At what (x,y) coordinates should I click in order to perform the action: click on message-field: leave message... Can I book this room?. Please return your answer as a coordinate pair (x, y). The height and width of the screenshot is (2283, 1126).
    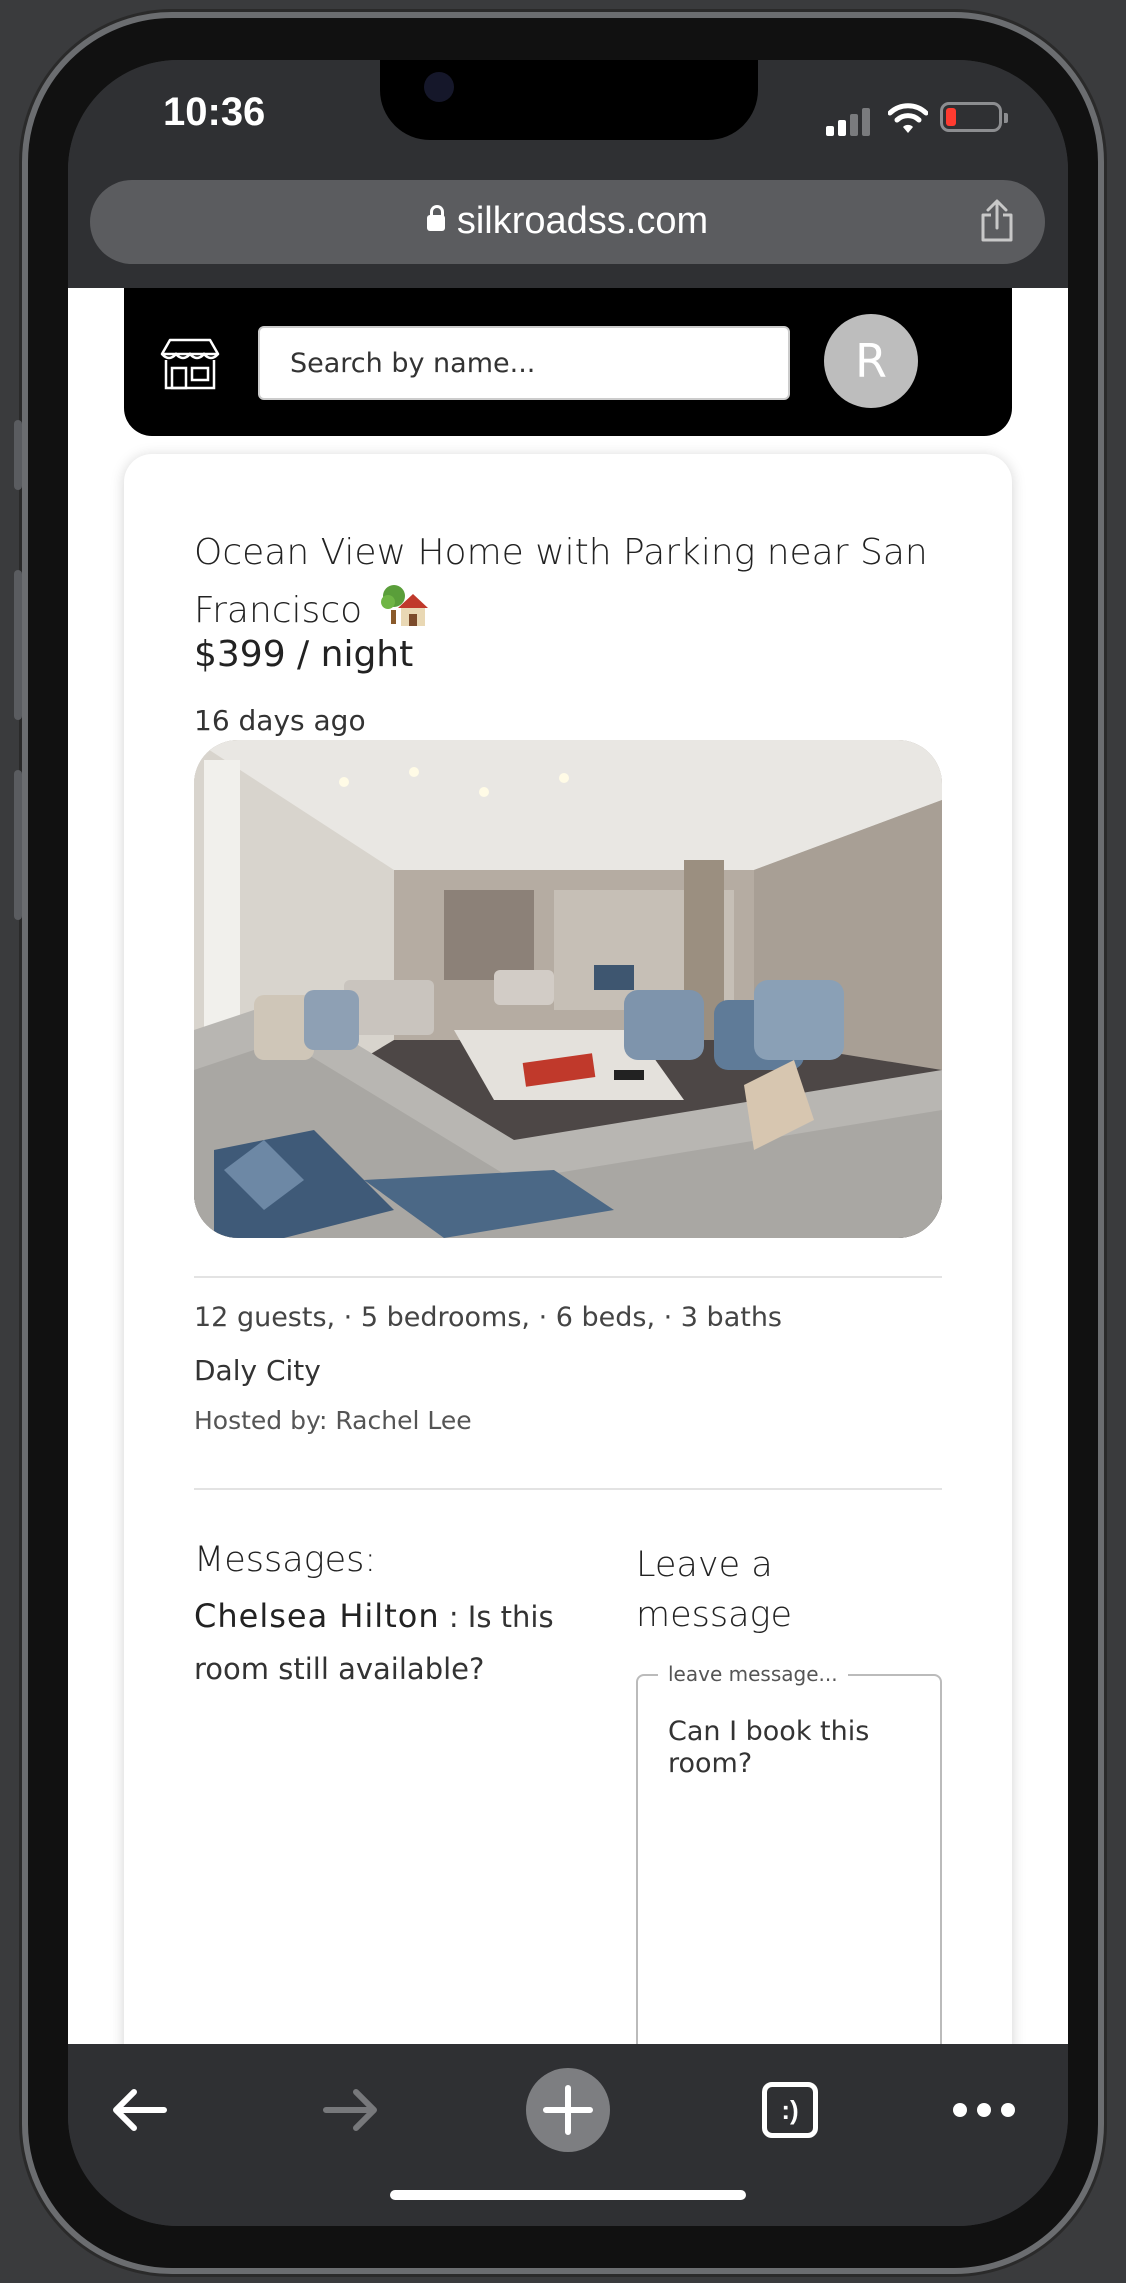
    Looking at the image, I should click on (789, 1853).